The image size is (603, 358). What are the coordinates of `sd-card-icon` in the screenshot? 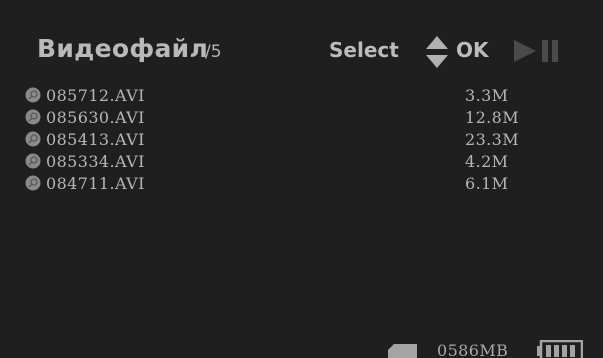 It's located at (402, 351).